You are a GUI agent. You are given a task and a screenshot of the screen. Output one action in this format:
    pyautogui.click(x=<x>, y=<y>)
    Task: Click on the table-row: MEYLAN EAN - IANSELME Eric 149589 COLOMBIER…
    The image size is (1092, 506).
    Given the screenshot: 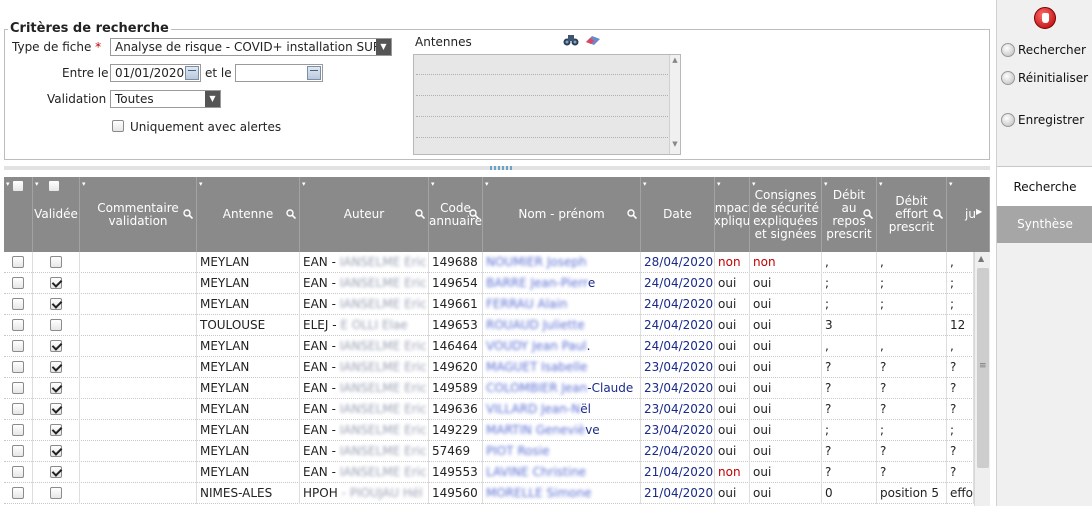 What is the action you would take?
    pyautogui.click(x=489, y=388)
    